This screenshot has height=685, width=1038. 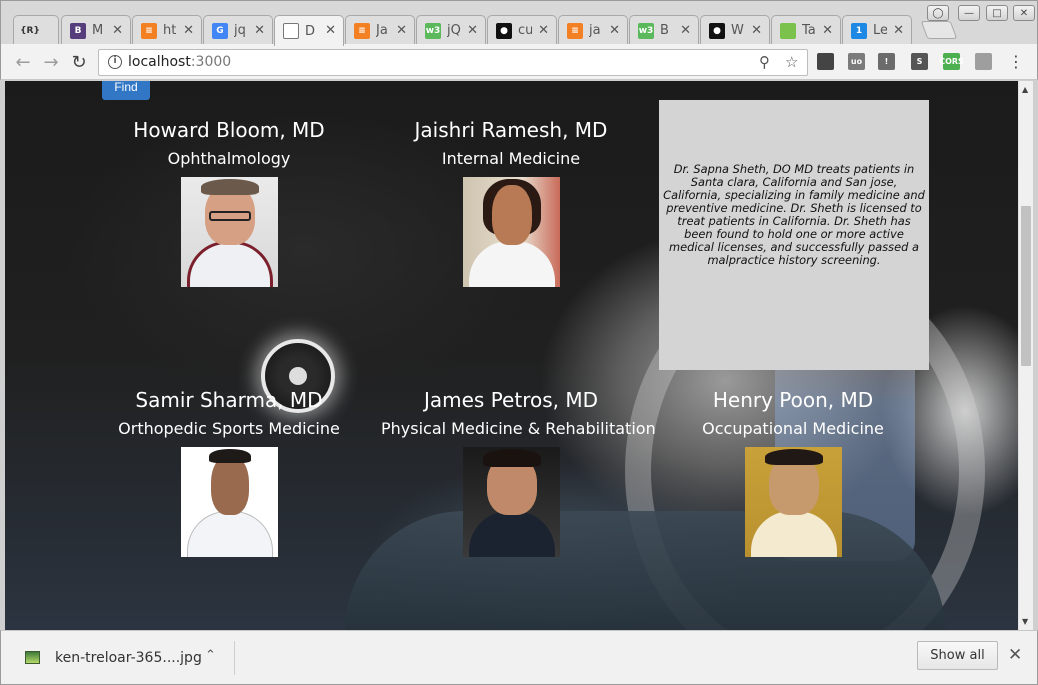 I want to click on zoom-icon: ⚲, so click(x=764, y=62).